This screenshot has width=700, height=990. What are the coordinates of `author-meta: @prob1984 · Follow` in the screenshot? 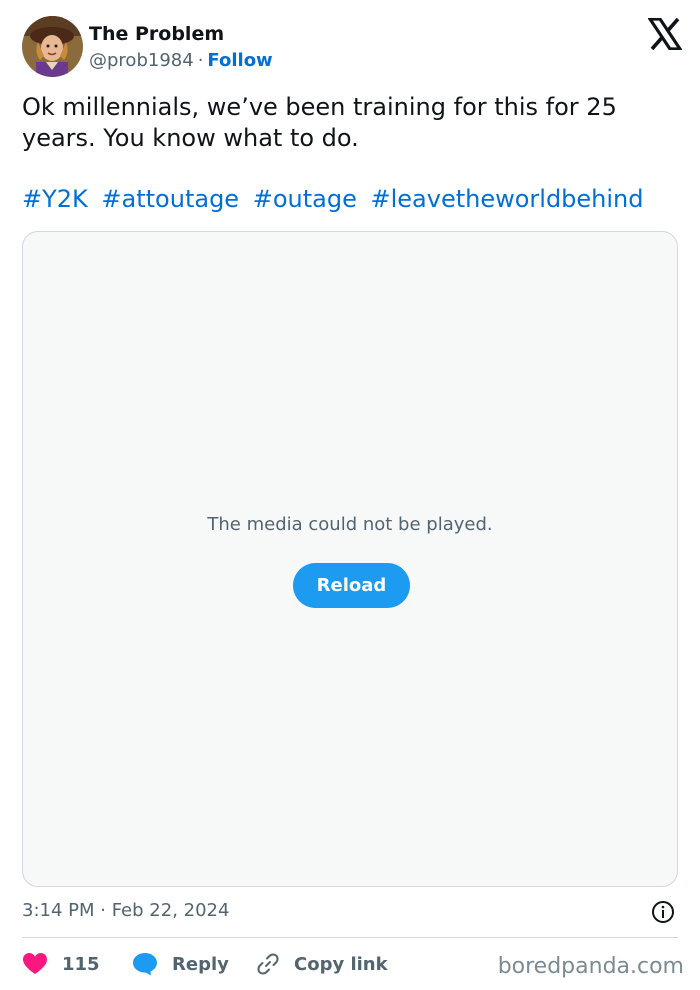 It's located at (181, 60).